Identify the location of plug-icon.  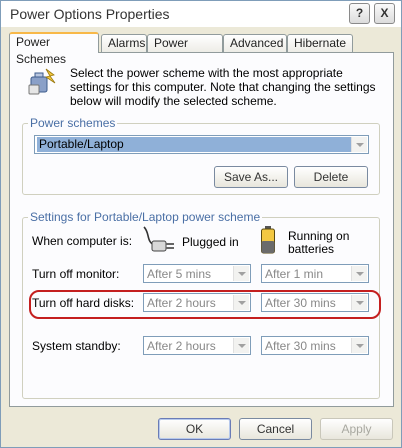
(158, 239).